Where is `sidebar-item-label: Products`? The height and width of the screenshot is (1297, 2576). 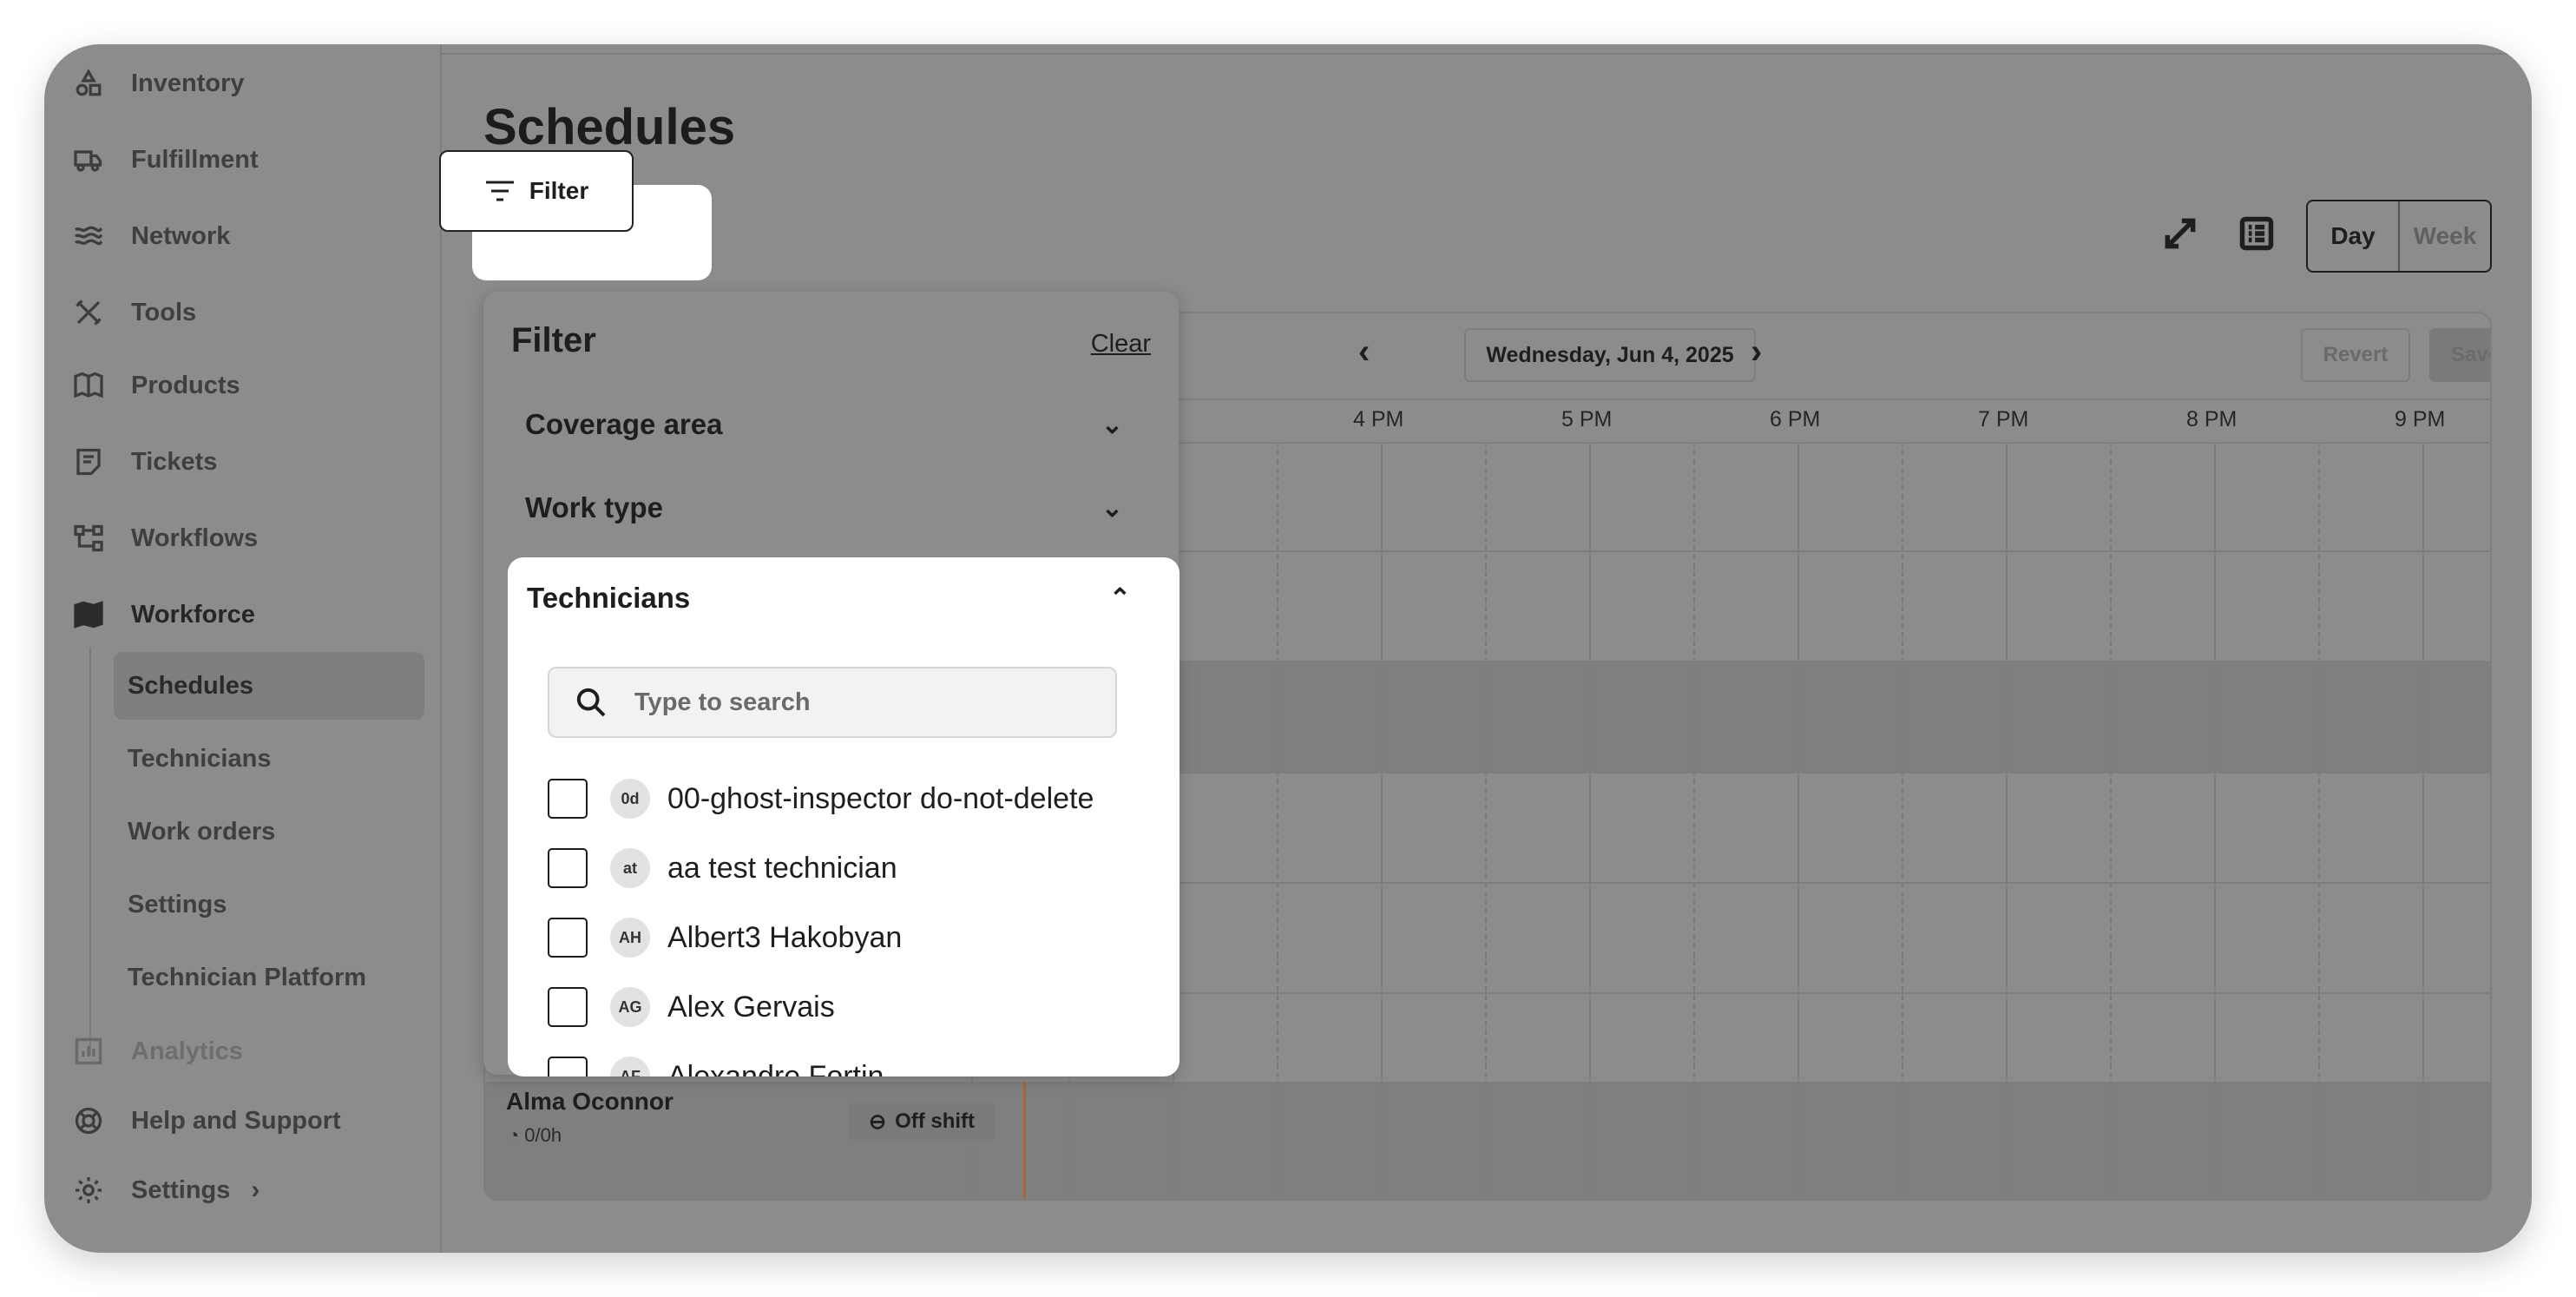 sidebar-item-label: Products is located at coordinates (185, 385).